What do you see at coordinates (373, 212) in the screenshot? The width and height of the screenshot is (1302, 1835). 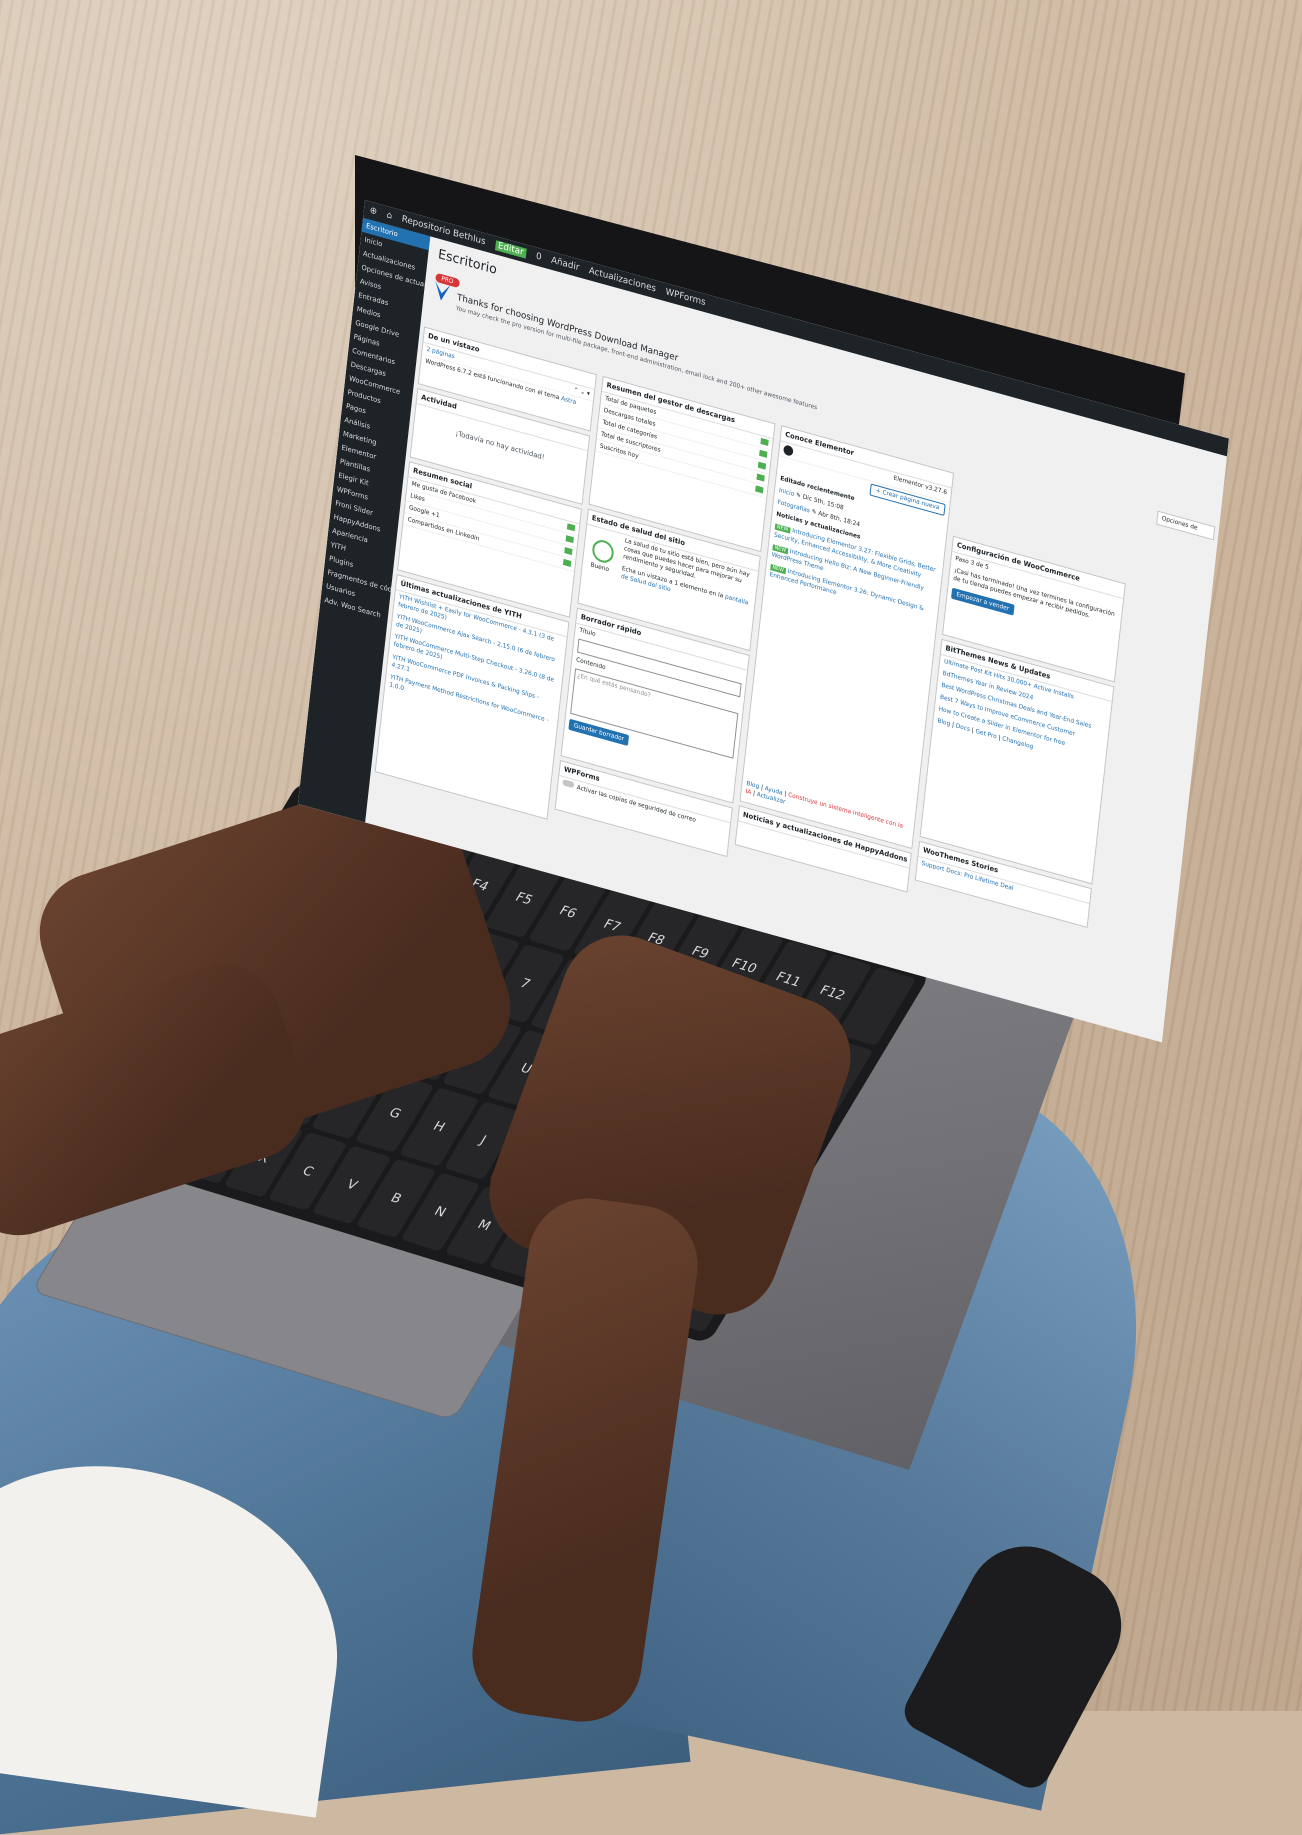 I see `wordpress-icon: ⊕` at bounding box center [373, 212].